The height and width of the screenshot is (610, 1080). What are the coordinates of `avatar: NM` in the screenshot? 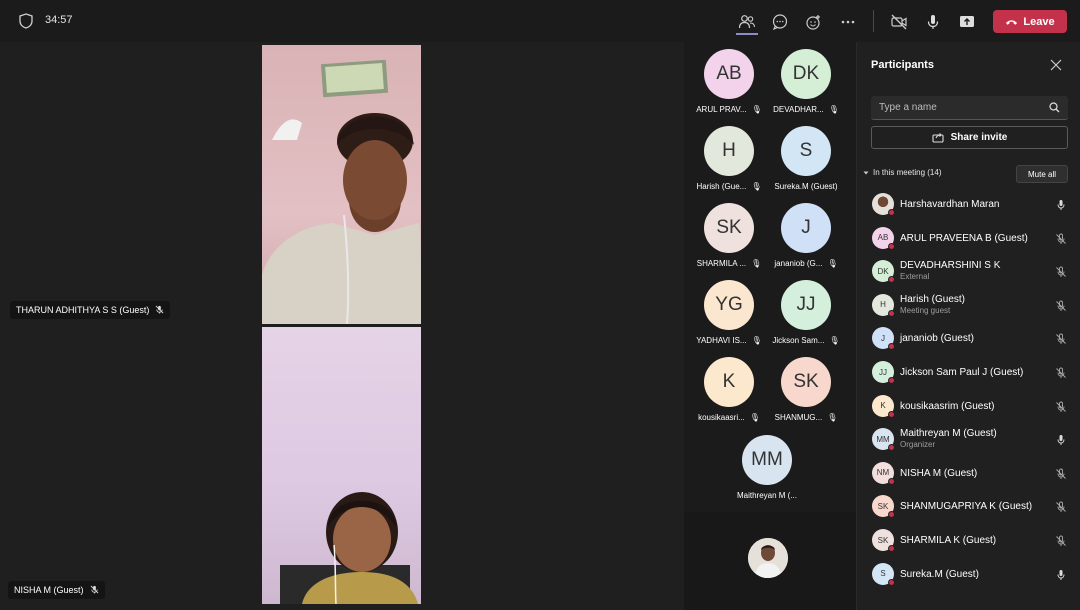 It's located at (883, 473).